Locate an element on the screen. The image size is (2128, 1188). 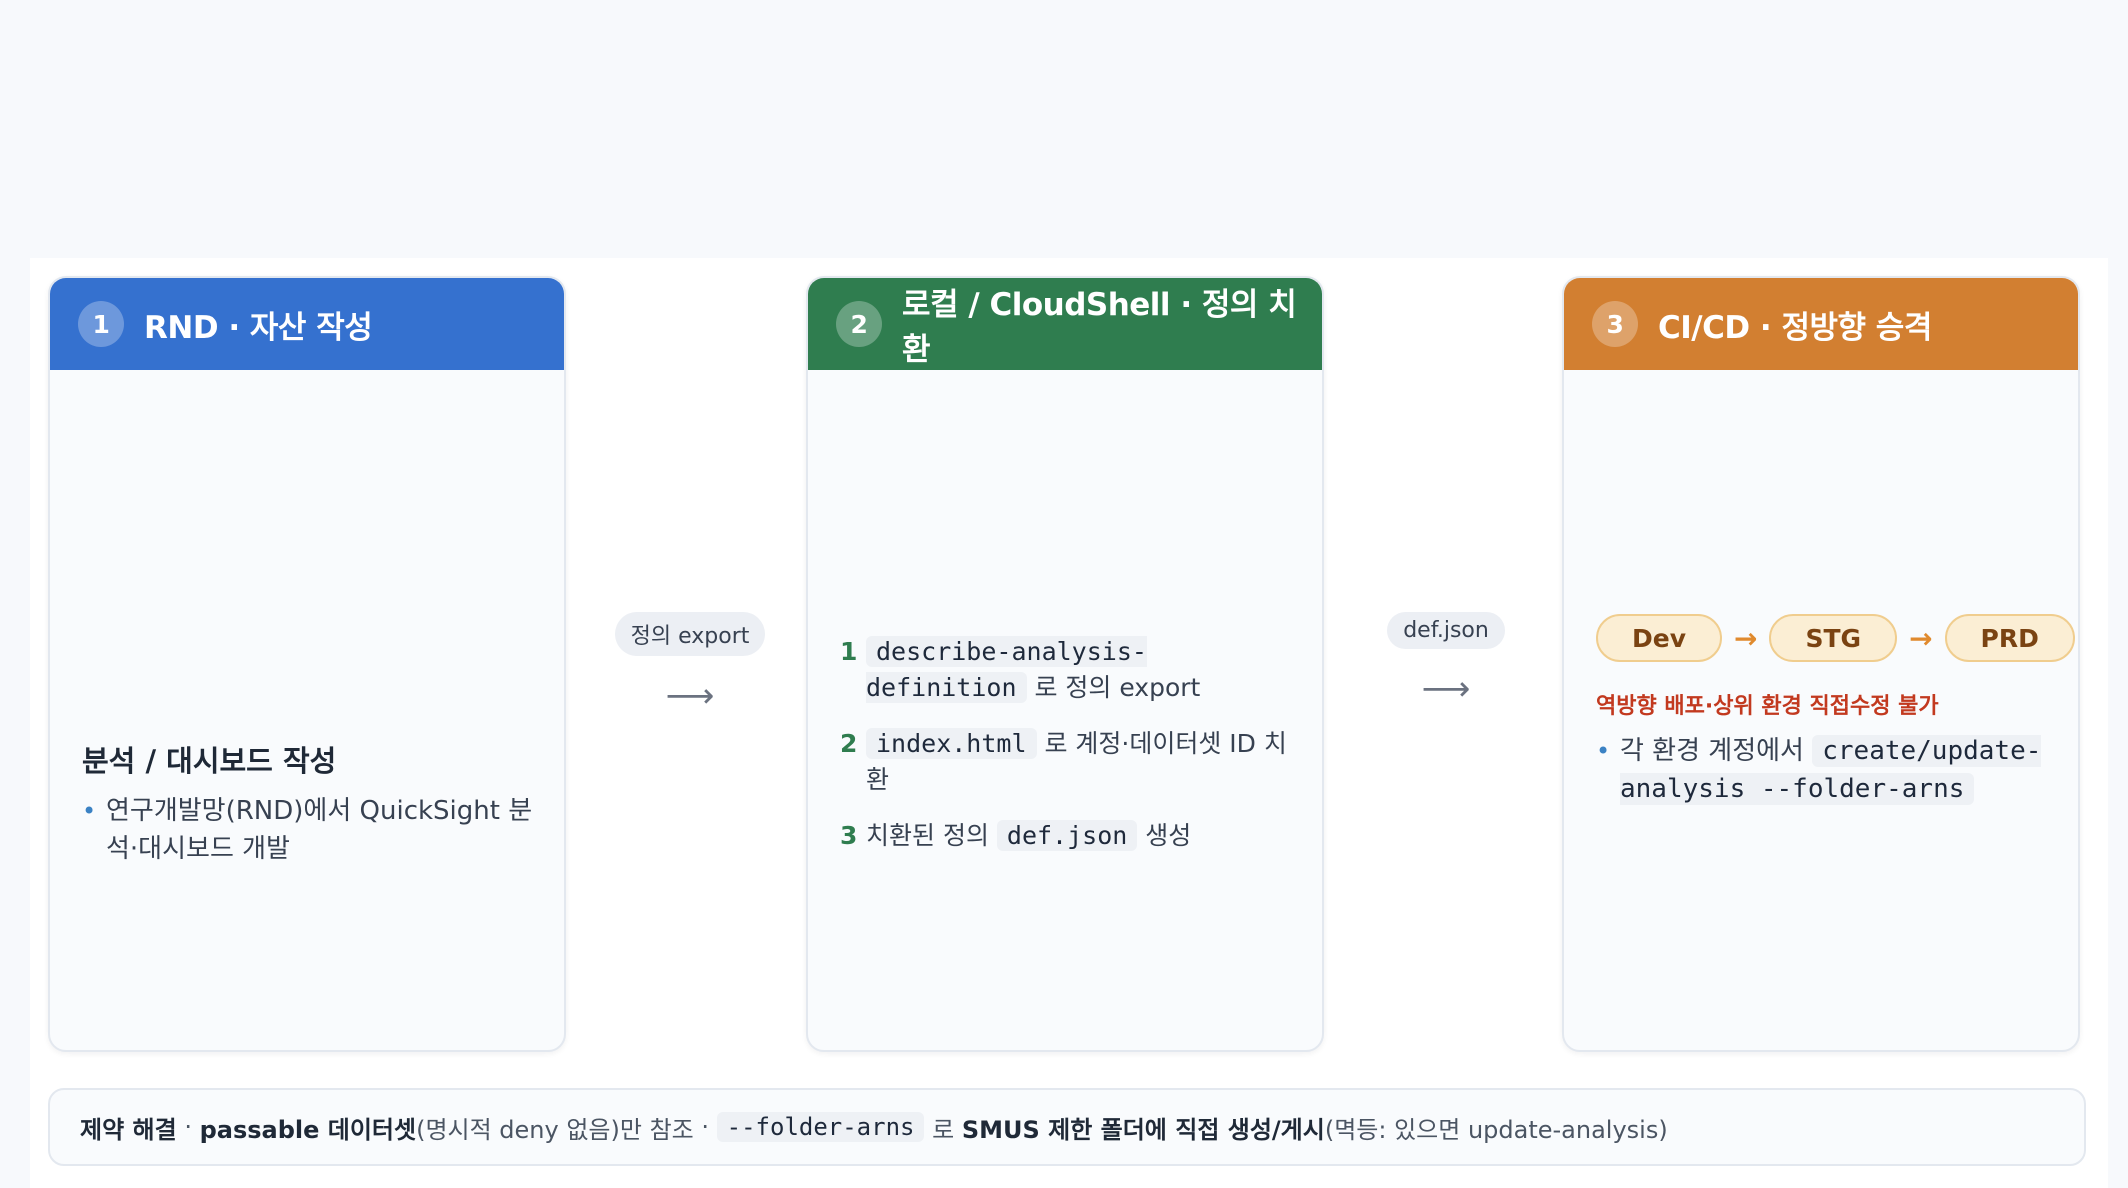
section-title: 분석 / 대시보드 작성 is located at coordinates (209, 761).